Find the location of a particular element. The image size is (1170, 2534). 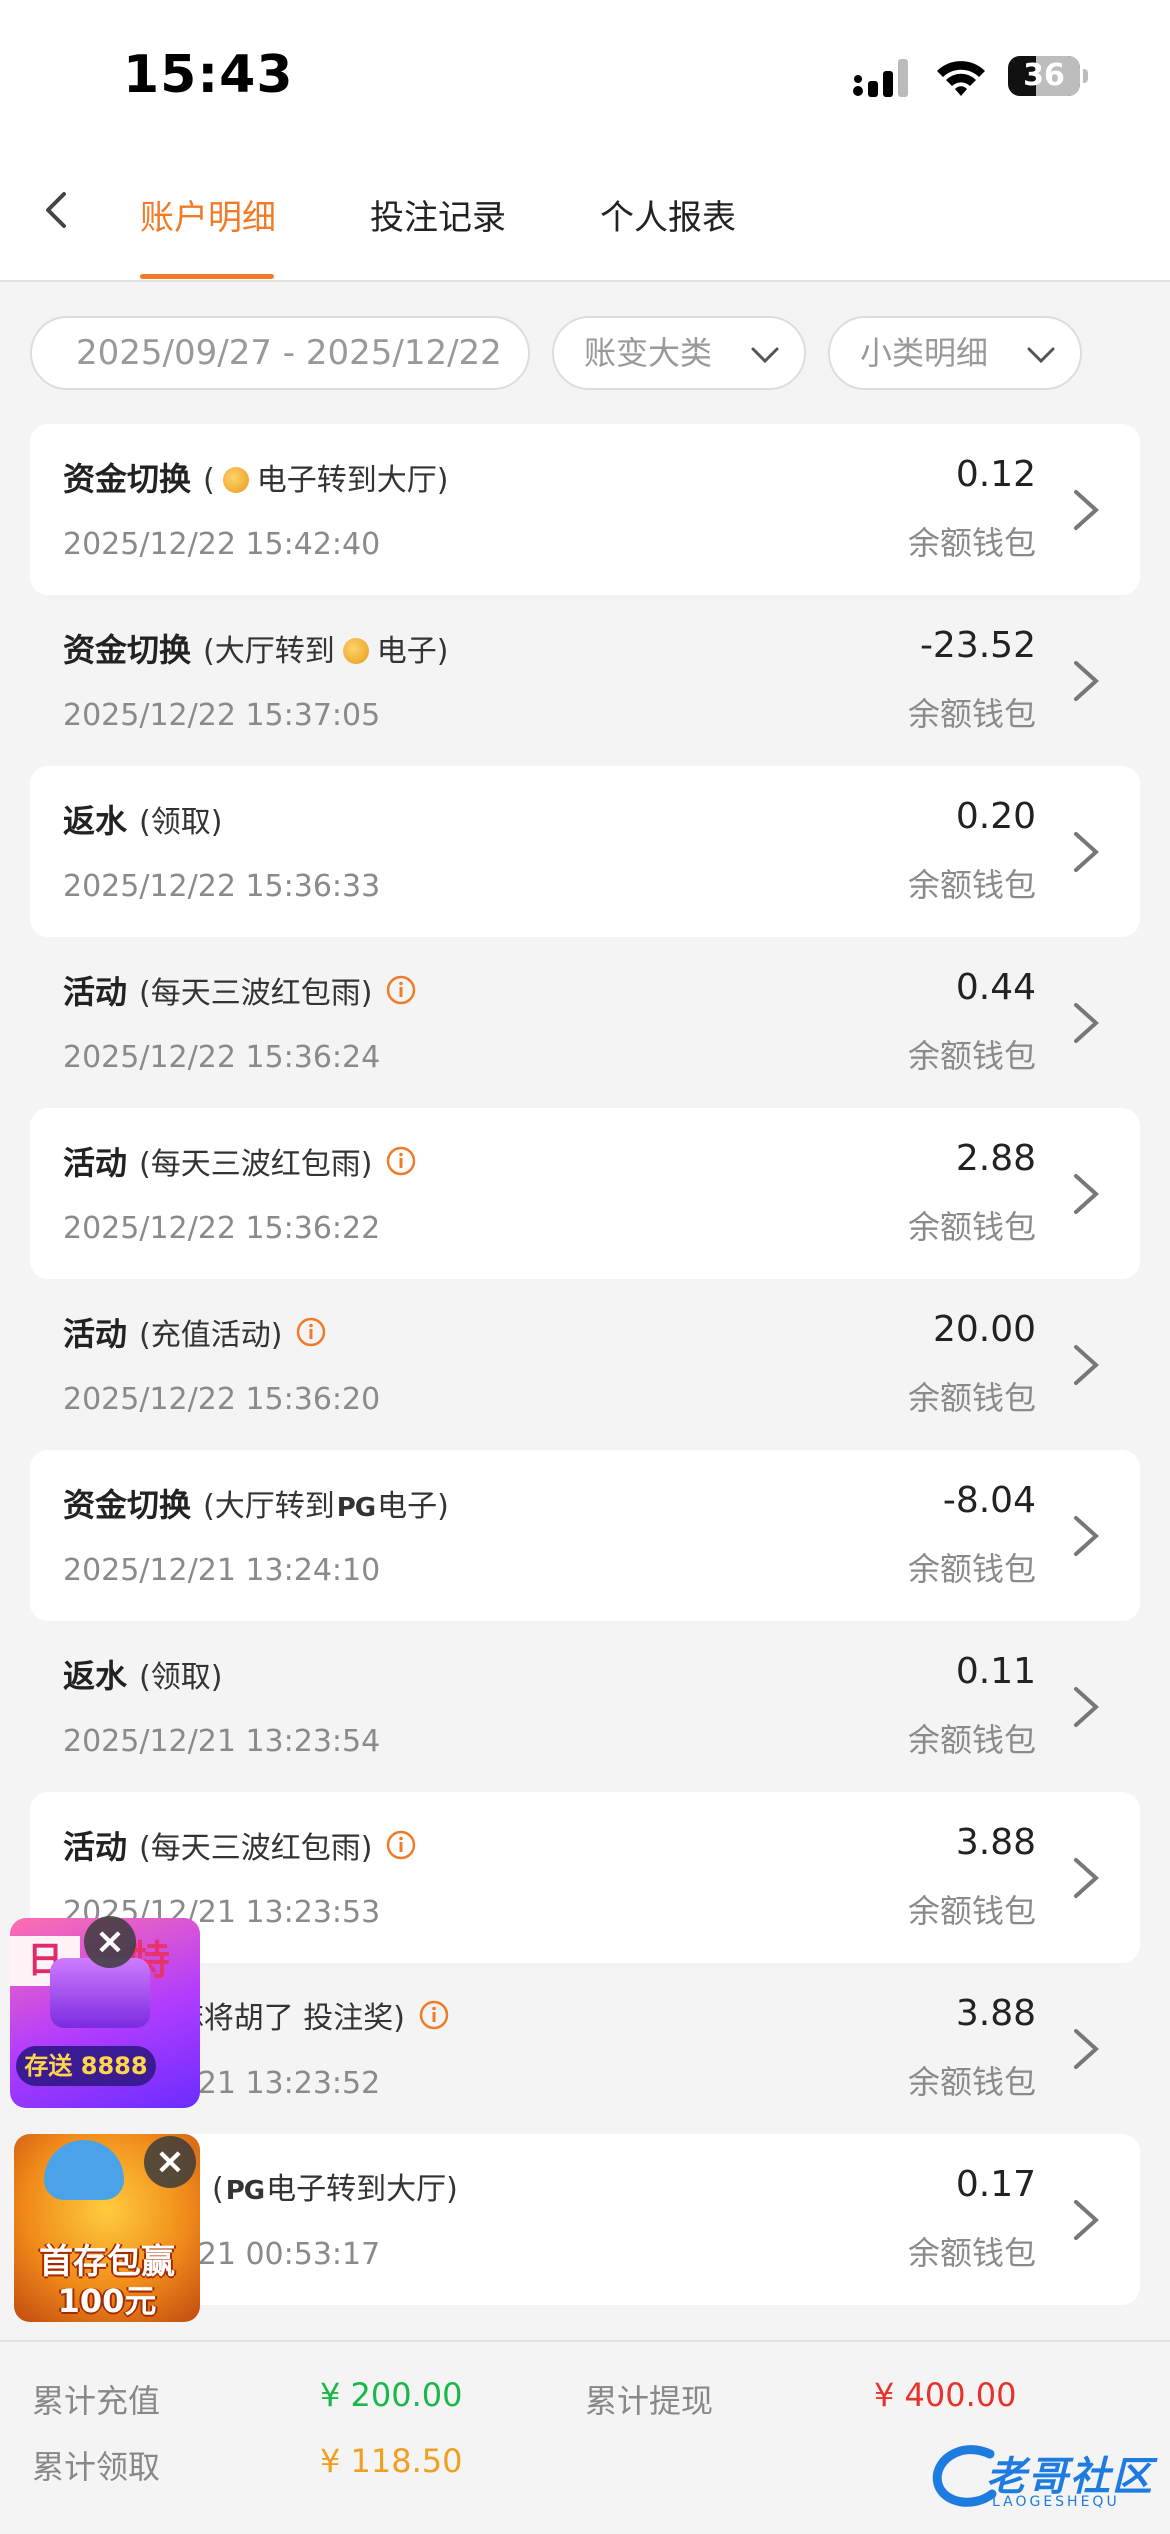

transaction-amount: 0.44 is located at coordinates (995, 987).